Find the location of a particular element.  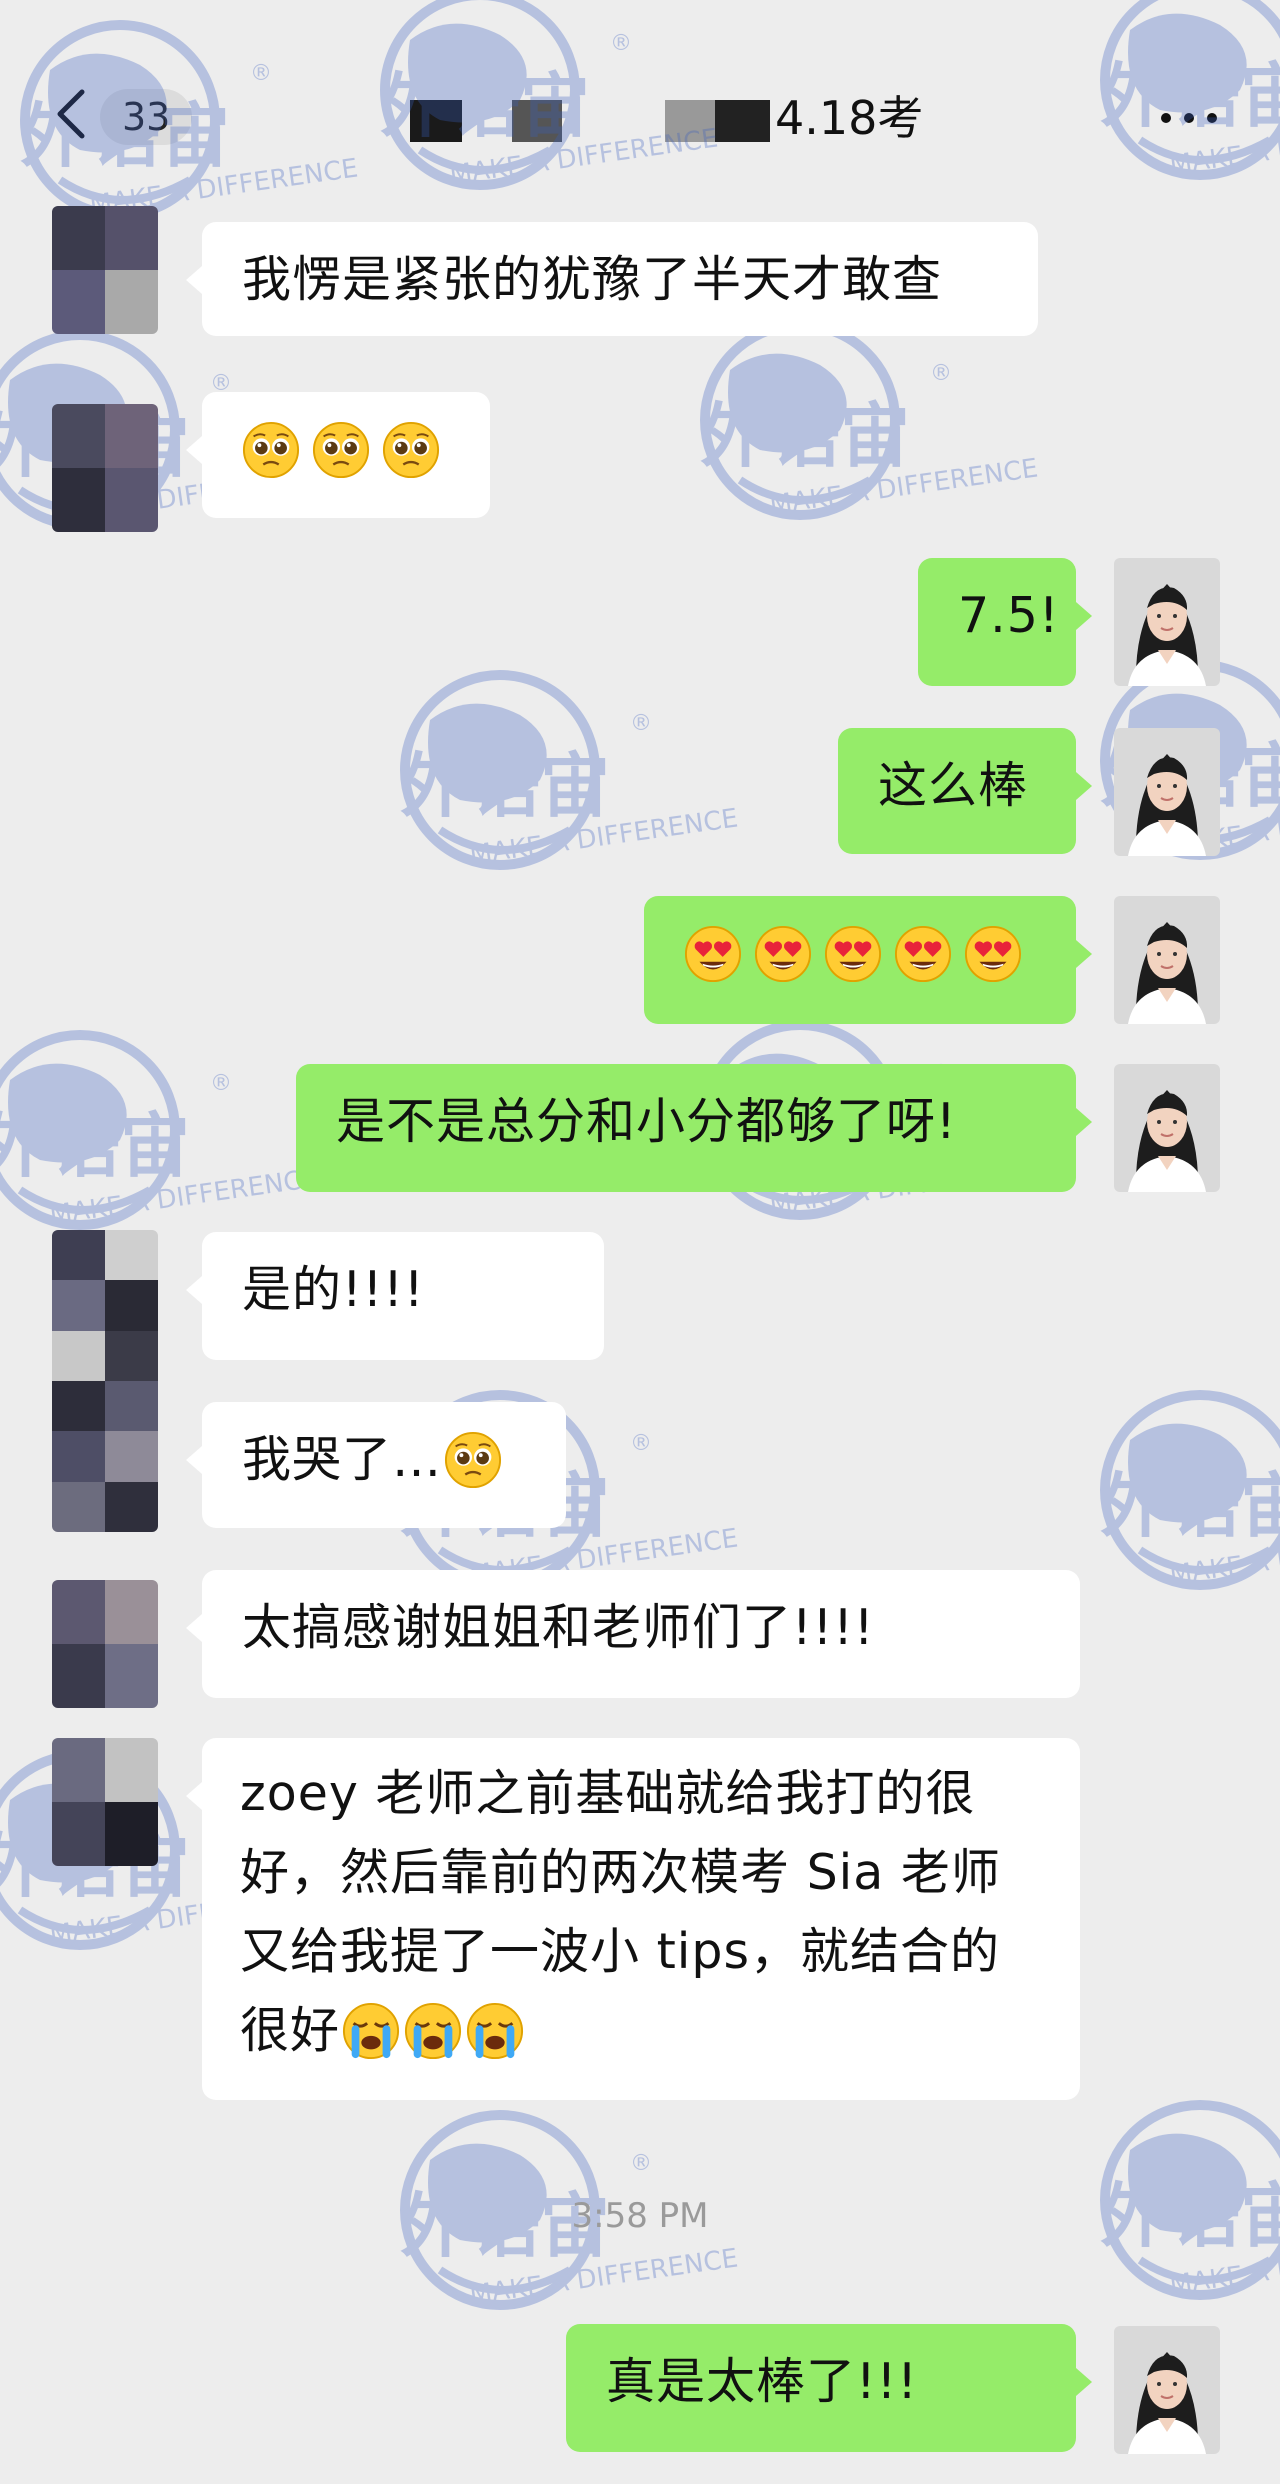

message-bubble: 我愣是紧张的犹豫了半天才敢查 is located at coordinates (612, 279).